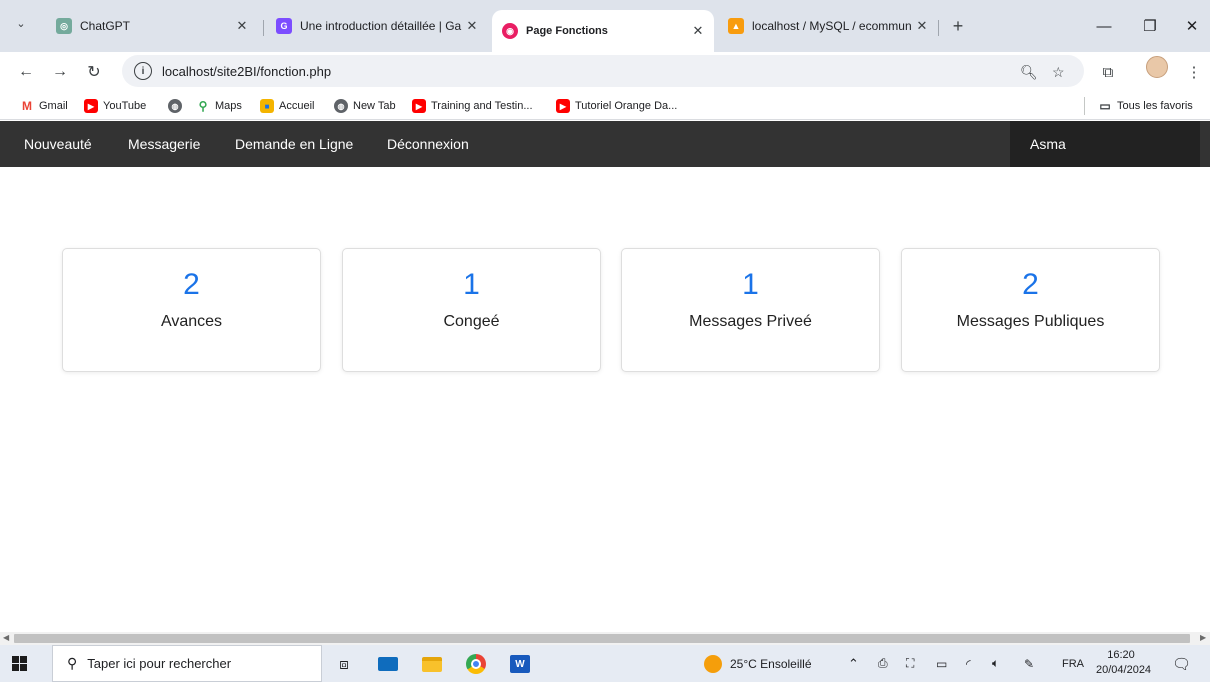  I want to click on maps-icon: ⚲, so click(203, 106).